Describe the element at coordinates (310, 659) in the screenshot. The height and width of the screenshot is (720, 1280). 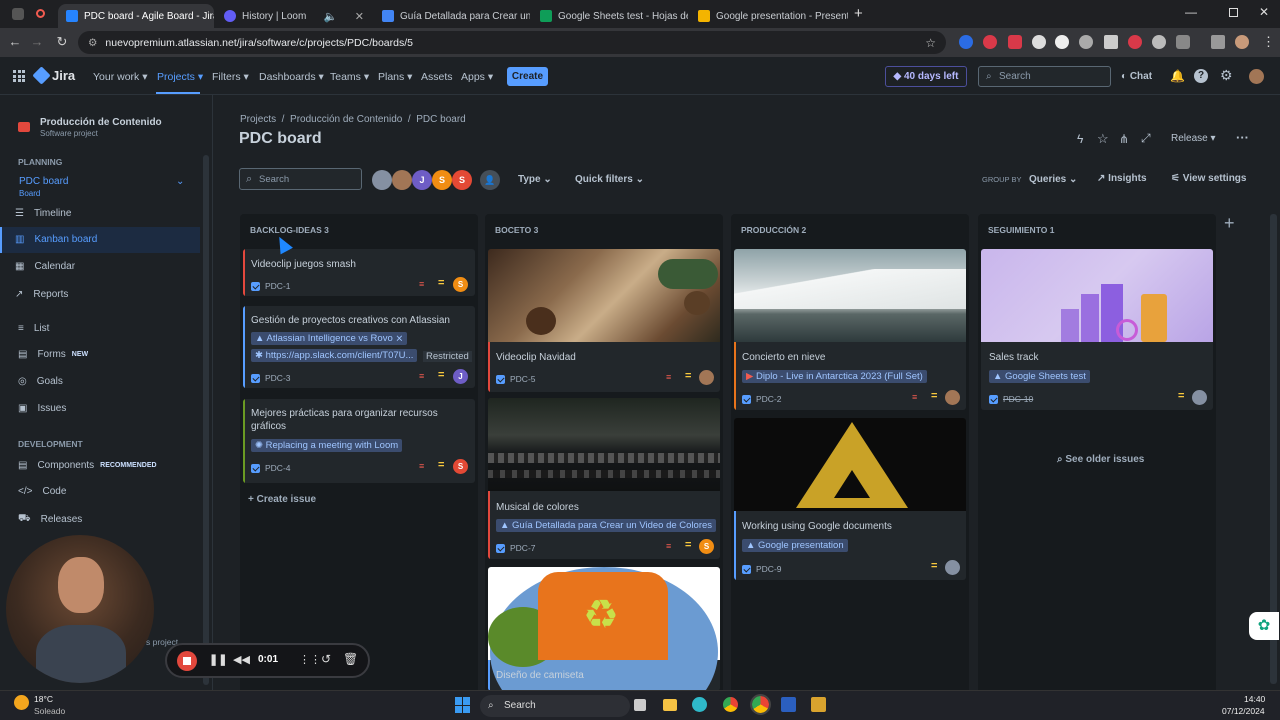
I see `draw-icon: ⋮⋮` at that location.